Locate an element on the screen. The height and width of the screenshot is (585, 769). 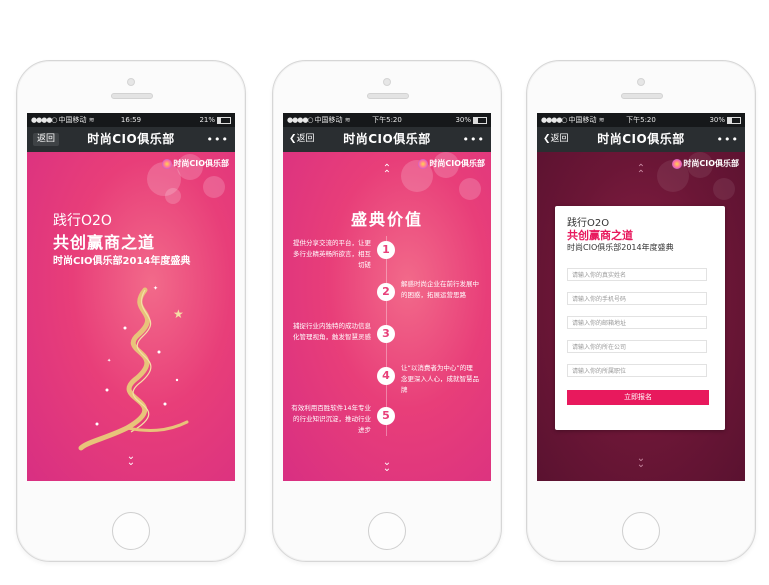
company-field: 请输入你的所在公司 is located at coordinates (637, 346).